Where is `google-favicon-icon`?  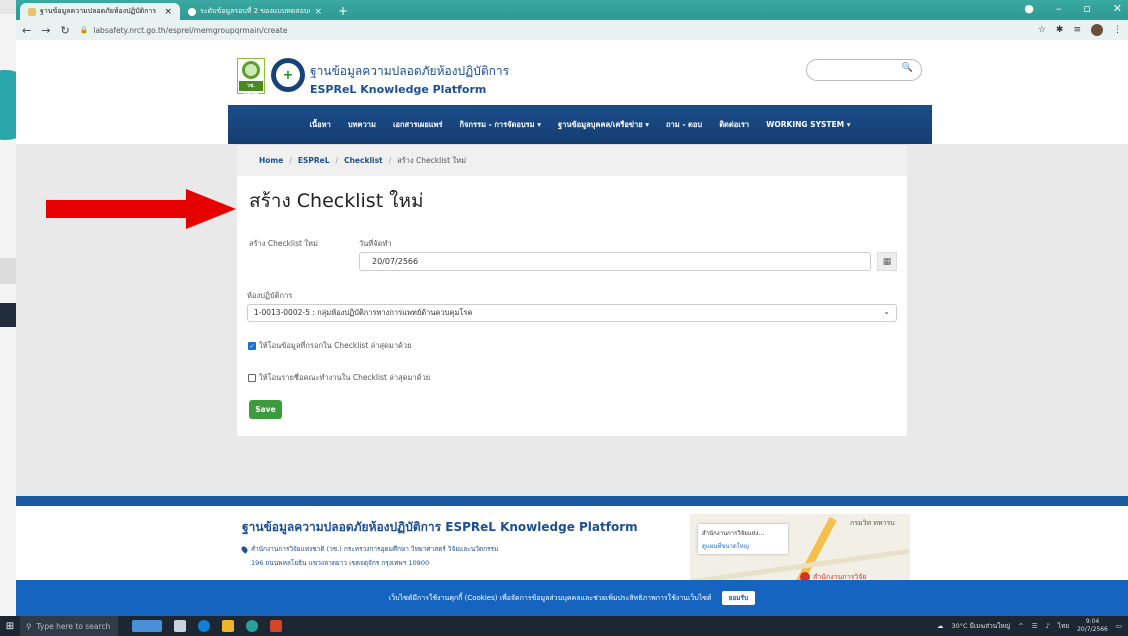
google-favicon-icon is located at coordinates (192, 11).